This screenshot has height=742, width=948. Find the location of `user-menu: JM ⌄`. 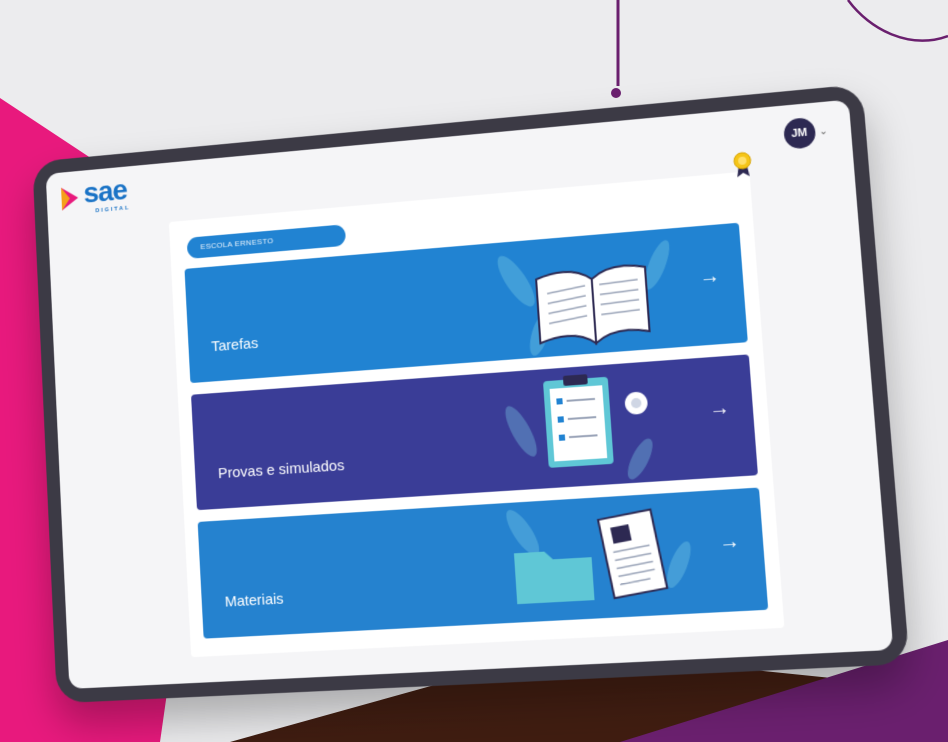

user-menu: JM ⌄ is located at coordinates (806, 133).